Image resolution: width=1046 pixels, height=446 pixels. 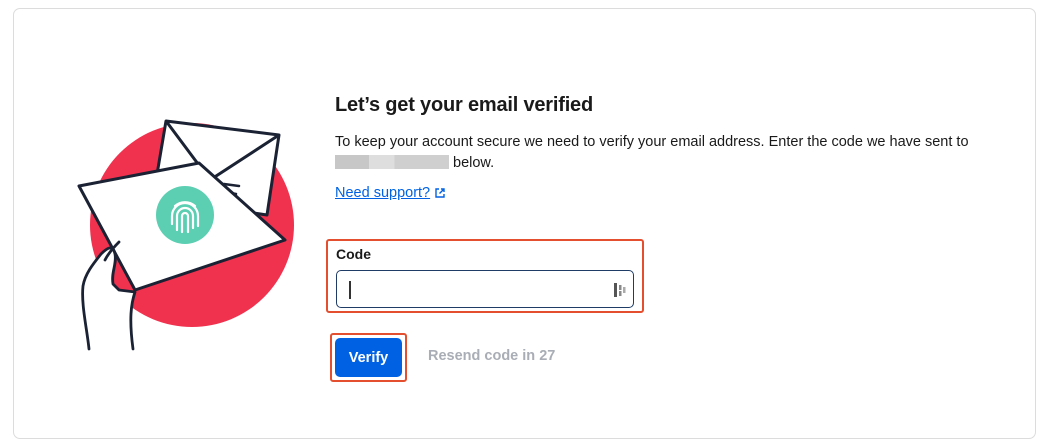 What do you see at coordinates (485, 289) in the screenshot?
I see `code-input` at bounding box center [485, 289].